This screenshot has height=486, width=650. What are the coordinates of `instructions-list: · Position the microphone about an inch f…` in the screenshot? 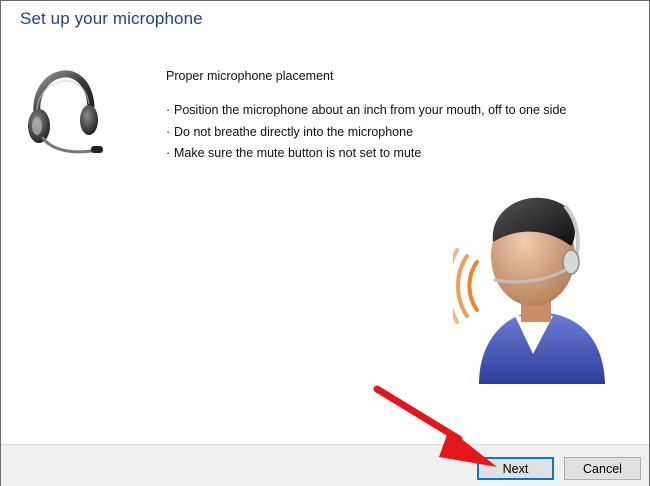 It's located at (366, 132).